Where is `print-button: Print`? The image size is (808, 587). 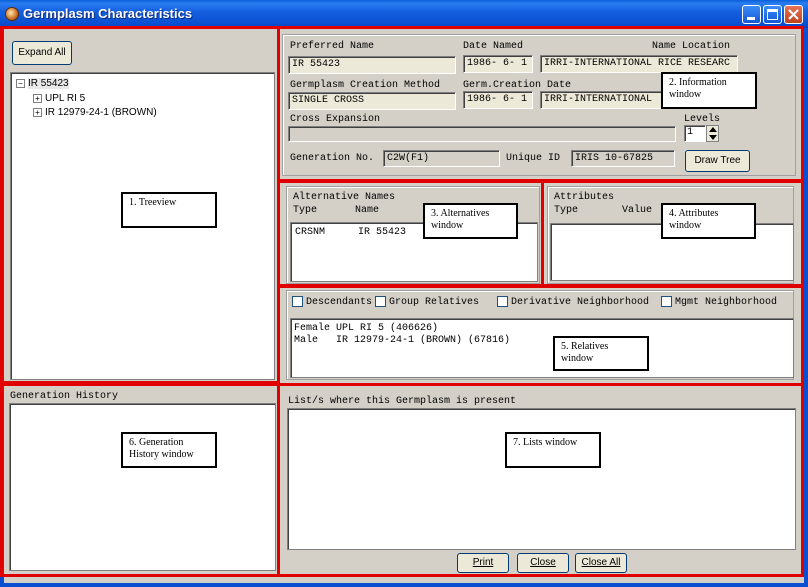
print-button: Print is located at coordinates (483, 563).